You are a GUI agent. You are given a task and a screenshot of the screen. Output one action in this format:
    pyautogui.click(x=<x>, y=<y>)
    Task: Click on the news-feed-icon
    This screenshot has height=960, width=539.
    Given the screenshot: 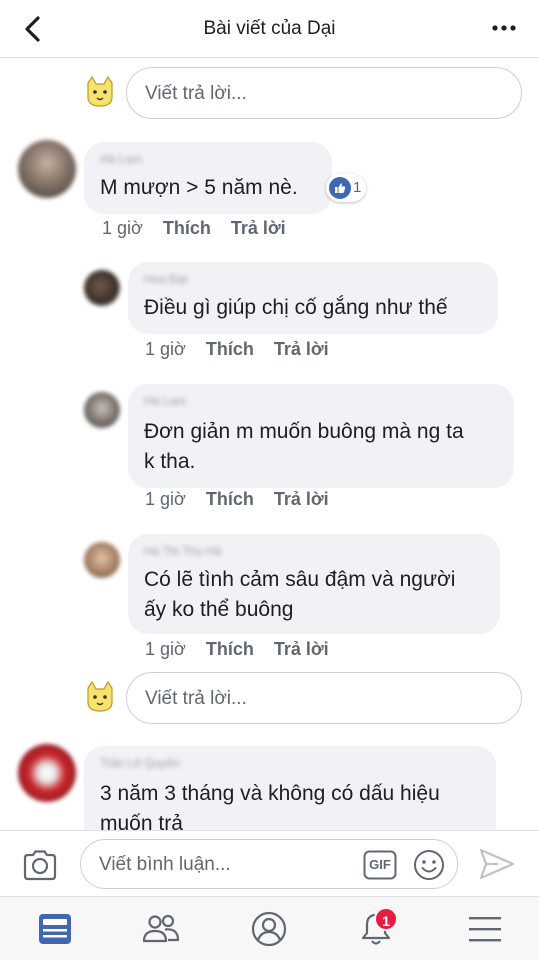 What is the action you would take?
    pyautogui.click(x=55, y=929)
    